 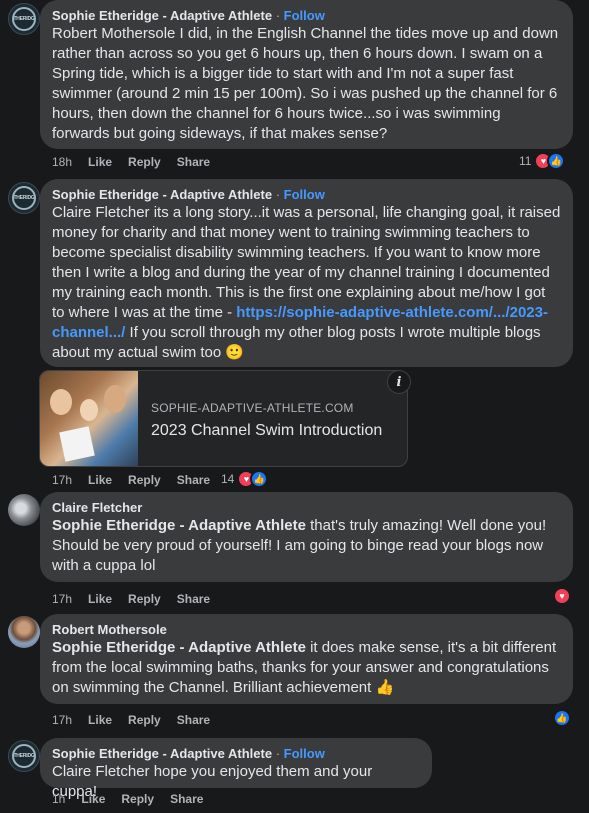 I want to click on info-icon: i, so click(x=399, y=382).